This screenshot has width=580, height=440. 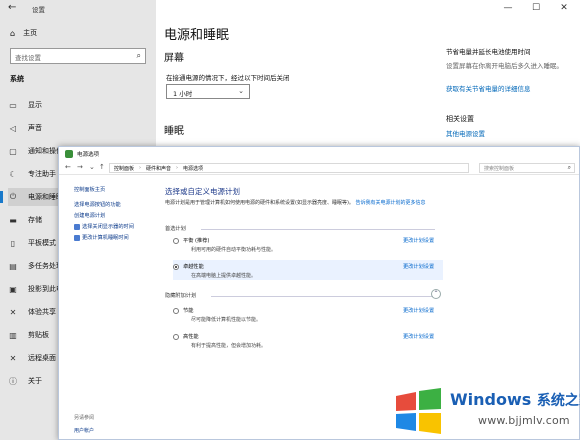 What do you see at coordinates (12, 7) in the screenshot?
I see `back-arrow-icon: ←` at bounding box center [12, 7].